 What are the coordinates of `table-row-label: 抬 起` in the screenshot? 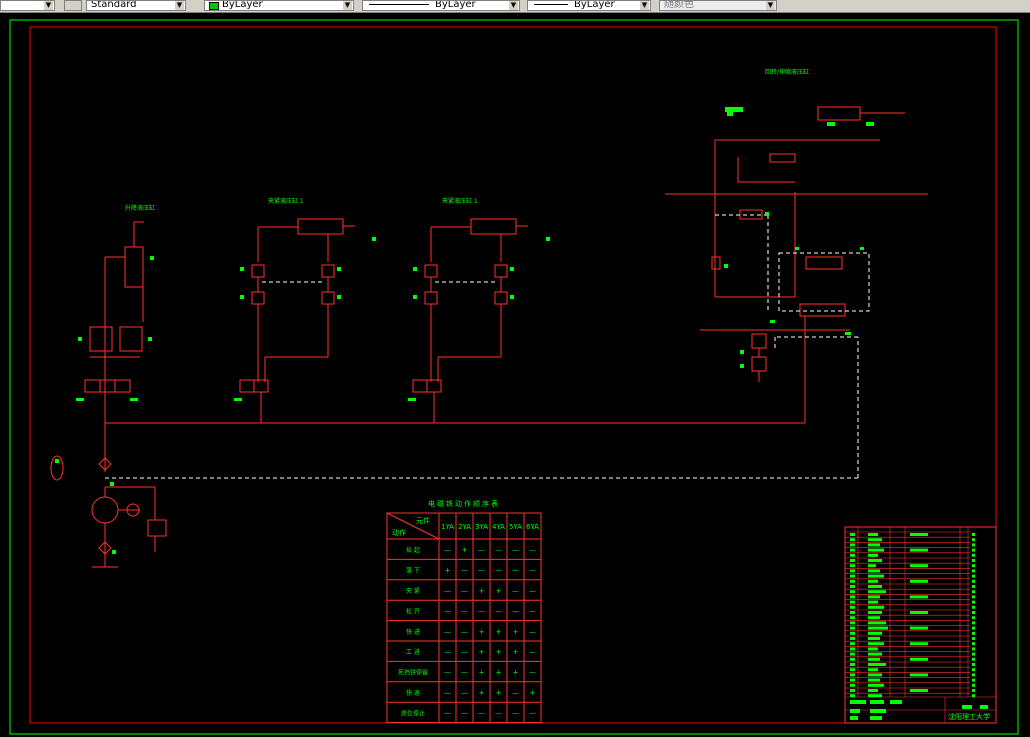 It's located at (413, 550).